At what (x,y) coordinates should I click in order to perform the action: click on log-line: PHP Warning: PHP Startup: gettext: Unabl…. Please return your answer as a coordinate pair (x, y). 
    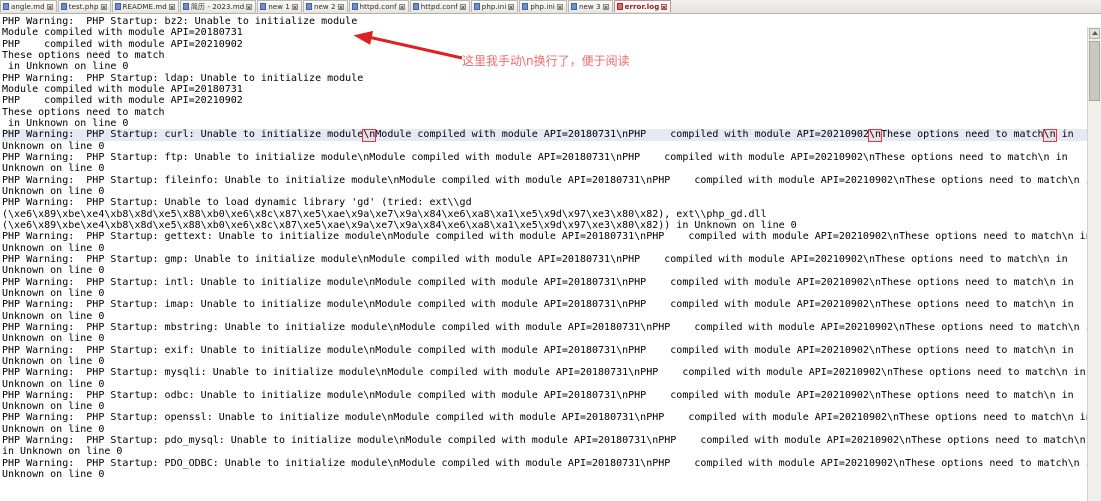
    Looking at the image, I should click on (547, 237).